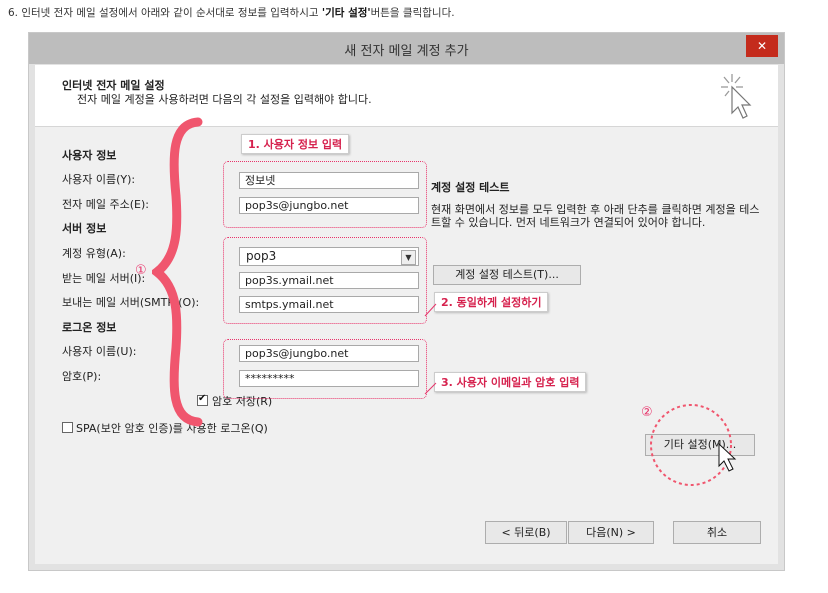 The image size is (828, 593). What do you see at coordinates (580, 394) in the screenshot?
I see `callout-connectors` at bounding box center [580, 394].